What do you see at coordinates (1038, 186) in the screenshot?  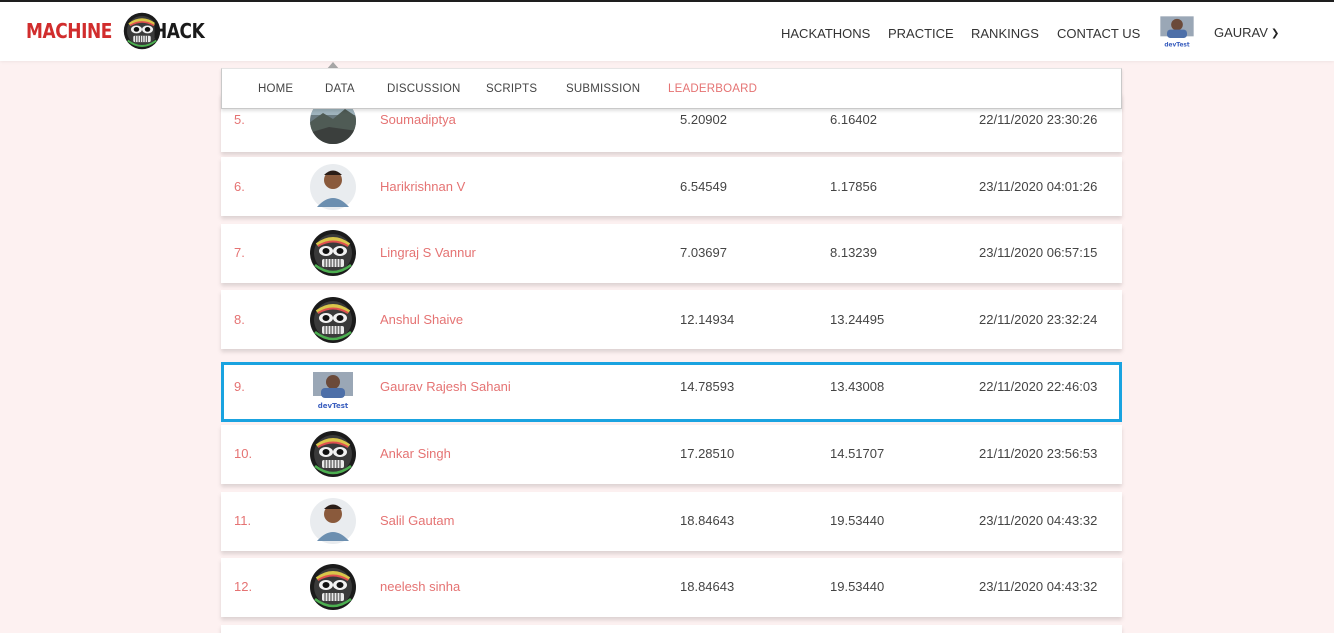 I see `submission-date: 23/11/2020 04:01:26` at bounding box center [1038, 186].